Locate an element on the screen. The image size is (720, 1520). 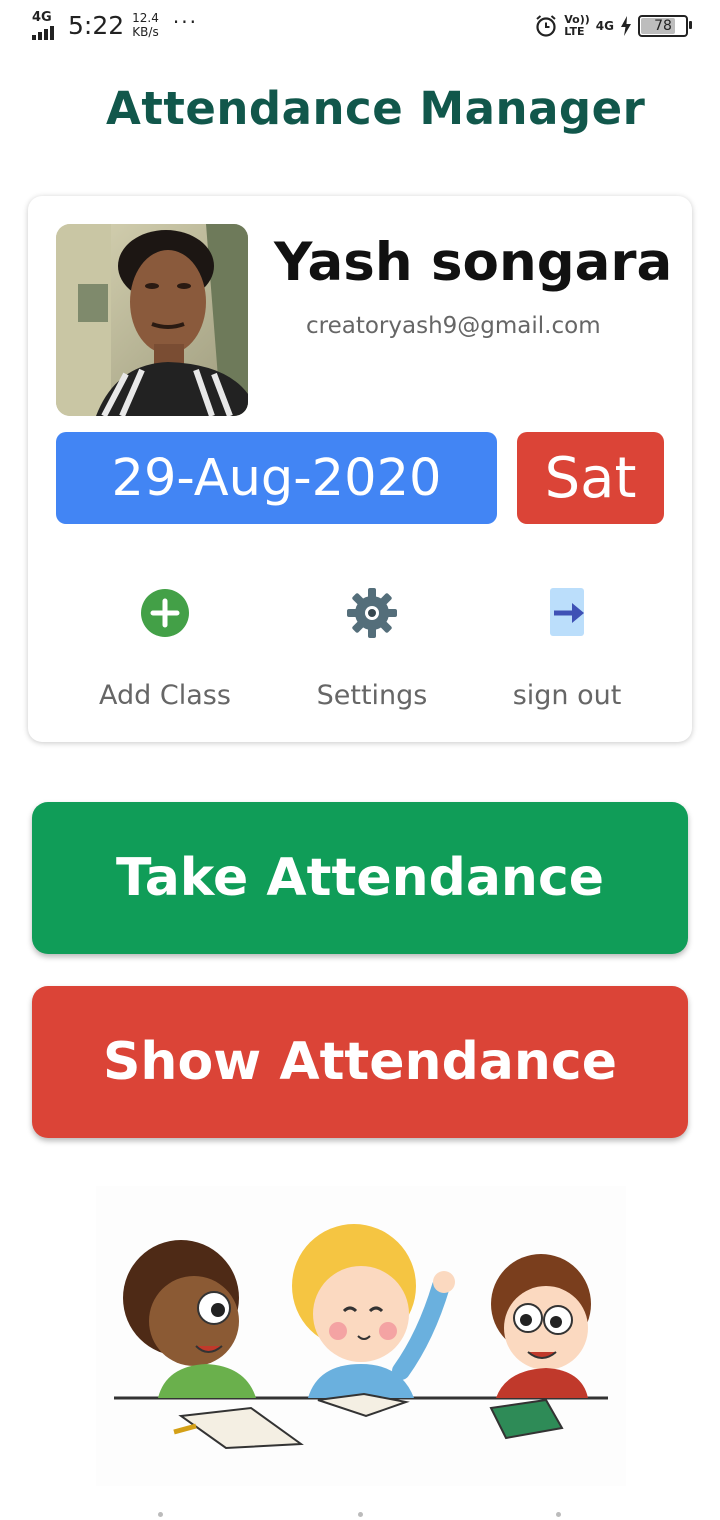
profile-photo is located at coordinates (152, 320).